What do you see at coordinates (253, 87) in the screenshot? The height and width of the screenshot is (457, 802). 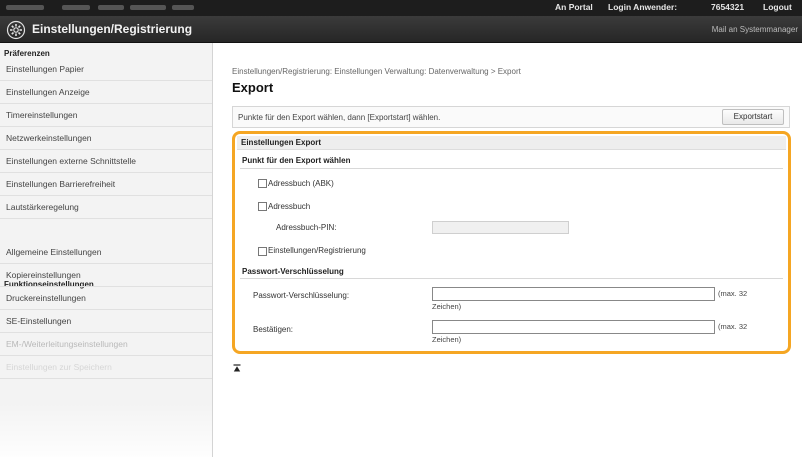 I see `page-title: Export` at bounding box center [253, 87].